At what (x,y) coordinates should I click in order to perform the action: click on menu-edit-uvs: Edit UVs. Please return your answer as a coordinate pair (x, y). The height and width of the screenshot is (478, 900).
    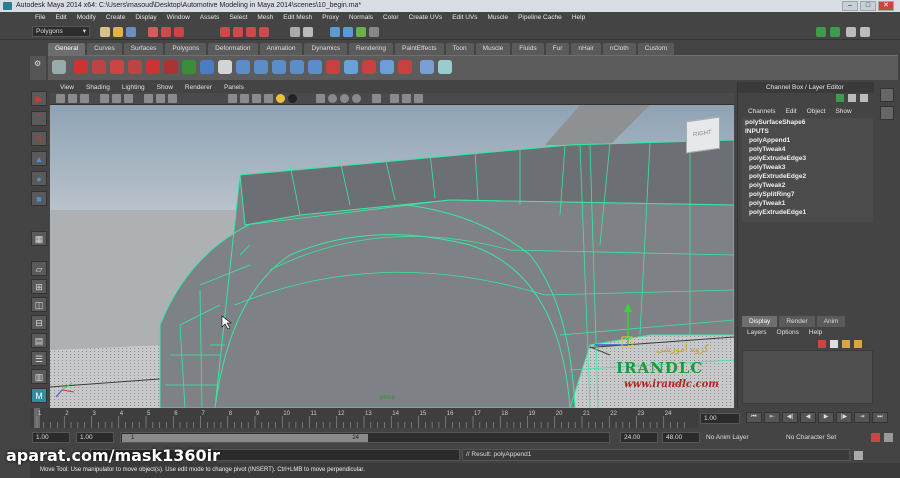
    Looking at the image, I should click on (464, 18).